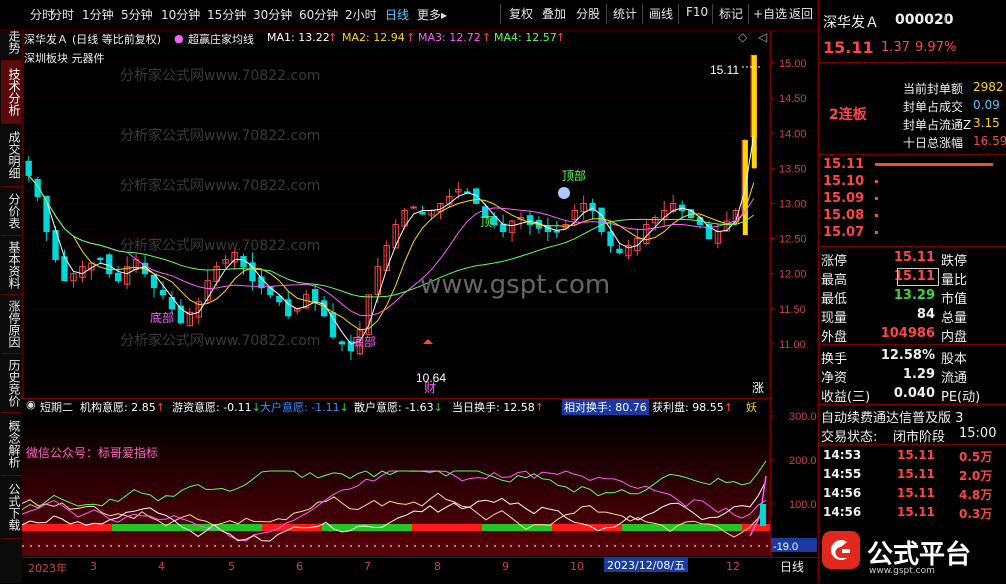 This screenshot has width=1006, height=584. What do you see at coordinates (803, 461) in the screenshot?
I see `axis-label: 200.0` at bounding box center [803, 461].